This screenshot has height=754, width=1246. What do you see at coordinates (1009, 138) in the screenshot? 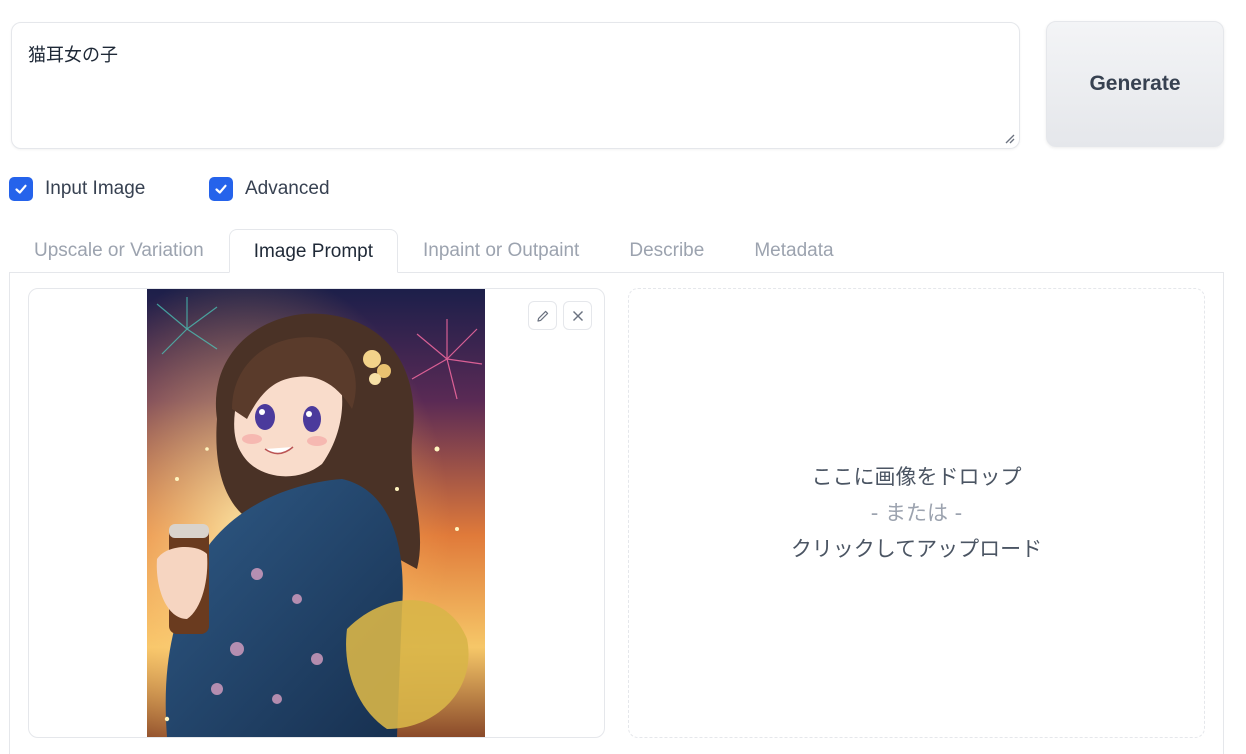
I see `resize-handle-icon` at bounding box center [1009, 138].